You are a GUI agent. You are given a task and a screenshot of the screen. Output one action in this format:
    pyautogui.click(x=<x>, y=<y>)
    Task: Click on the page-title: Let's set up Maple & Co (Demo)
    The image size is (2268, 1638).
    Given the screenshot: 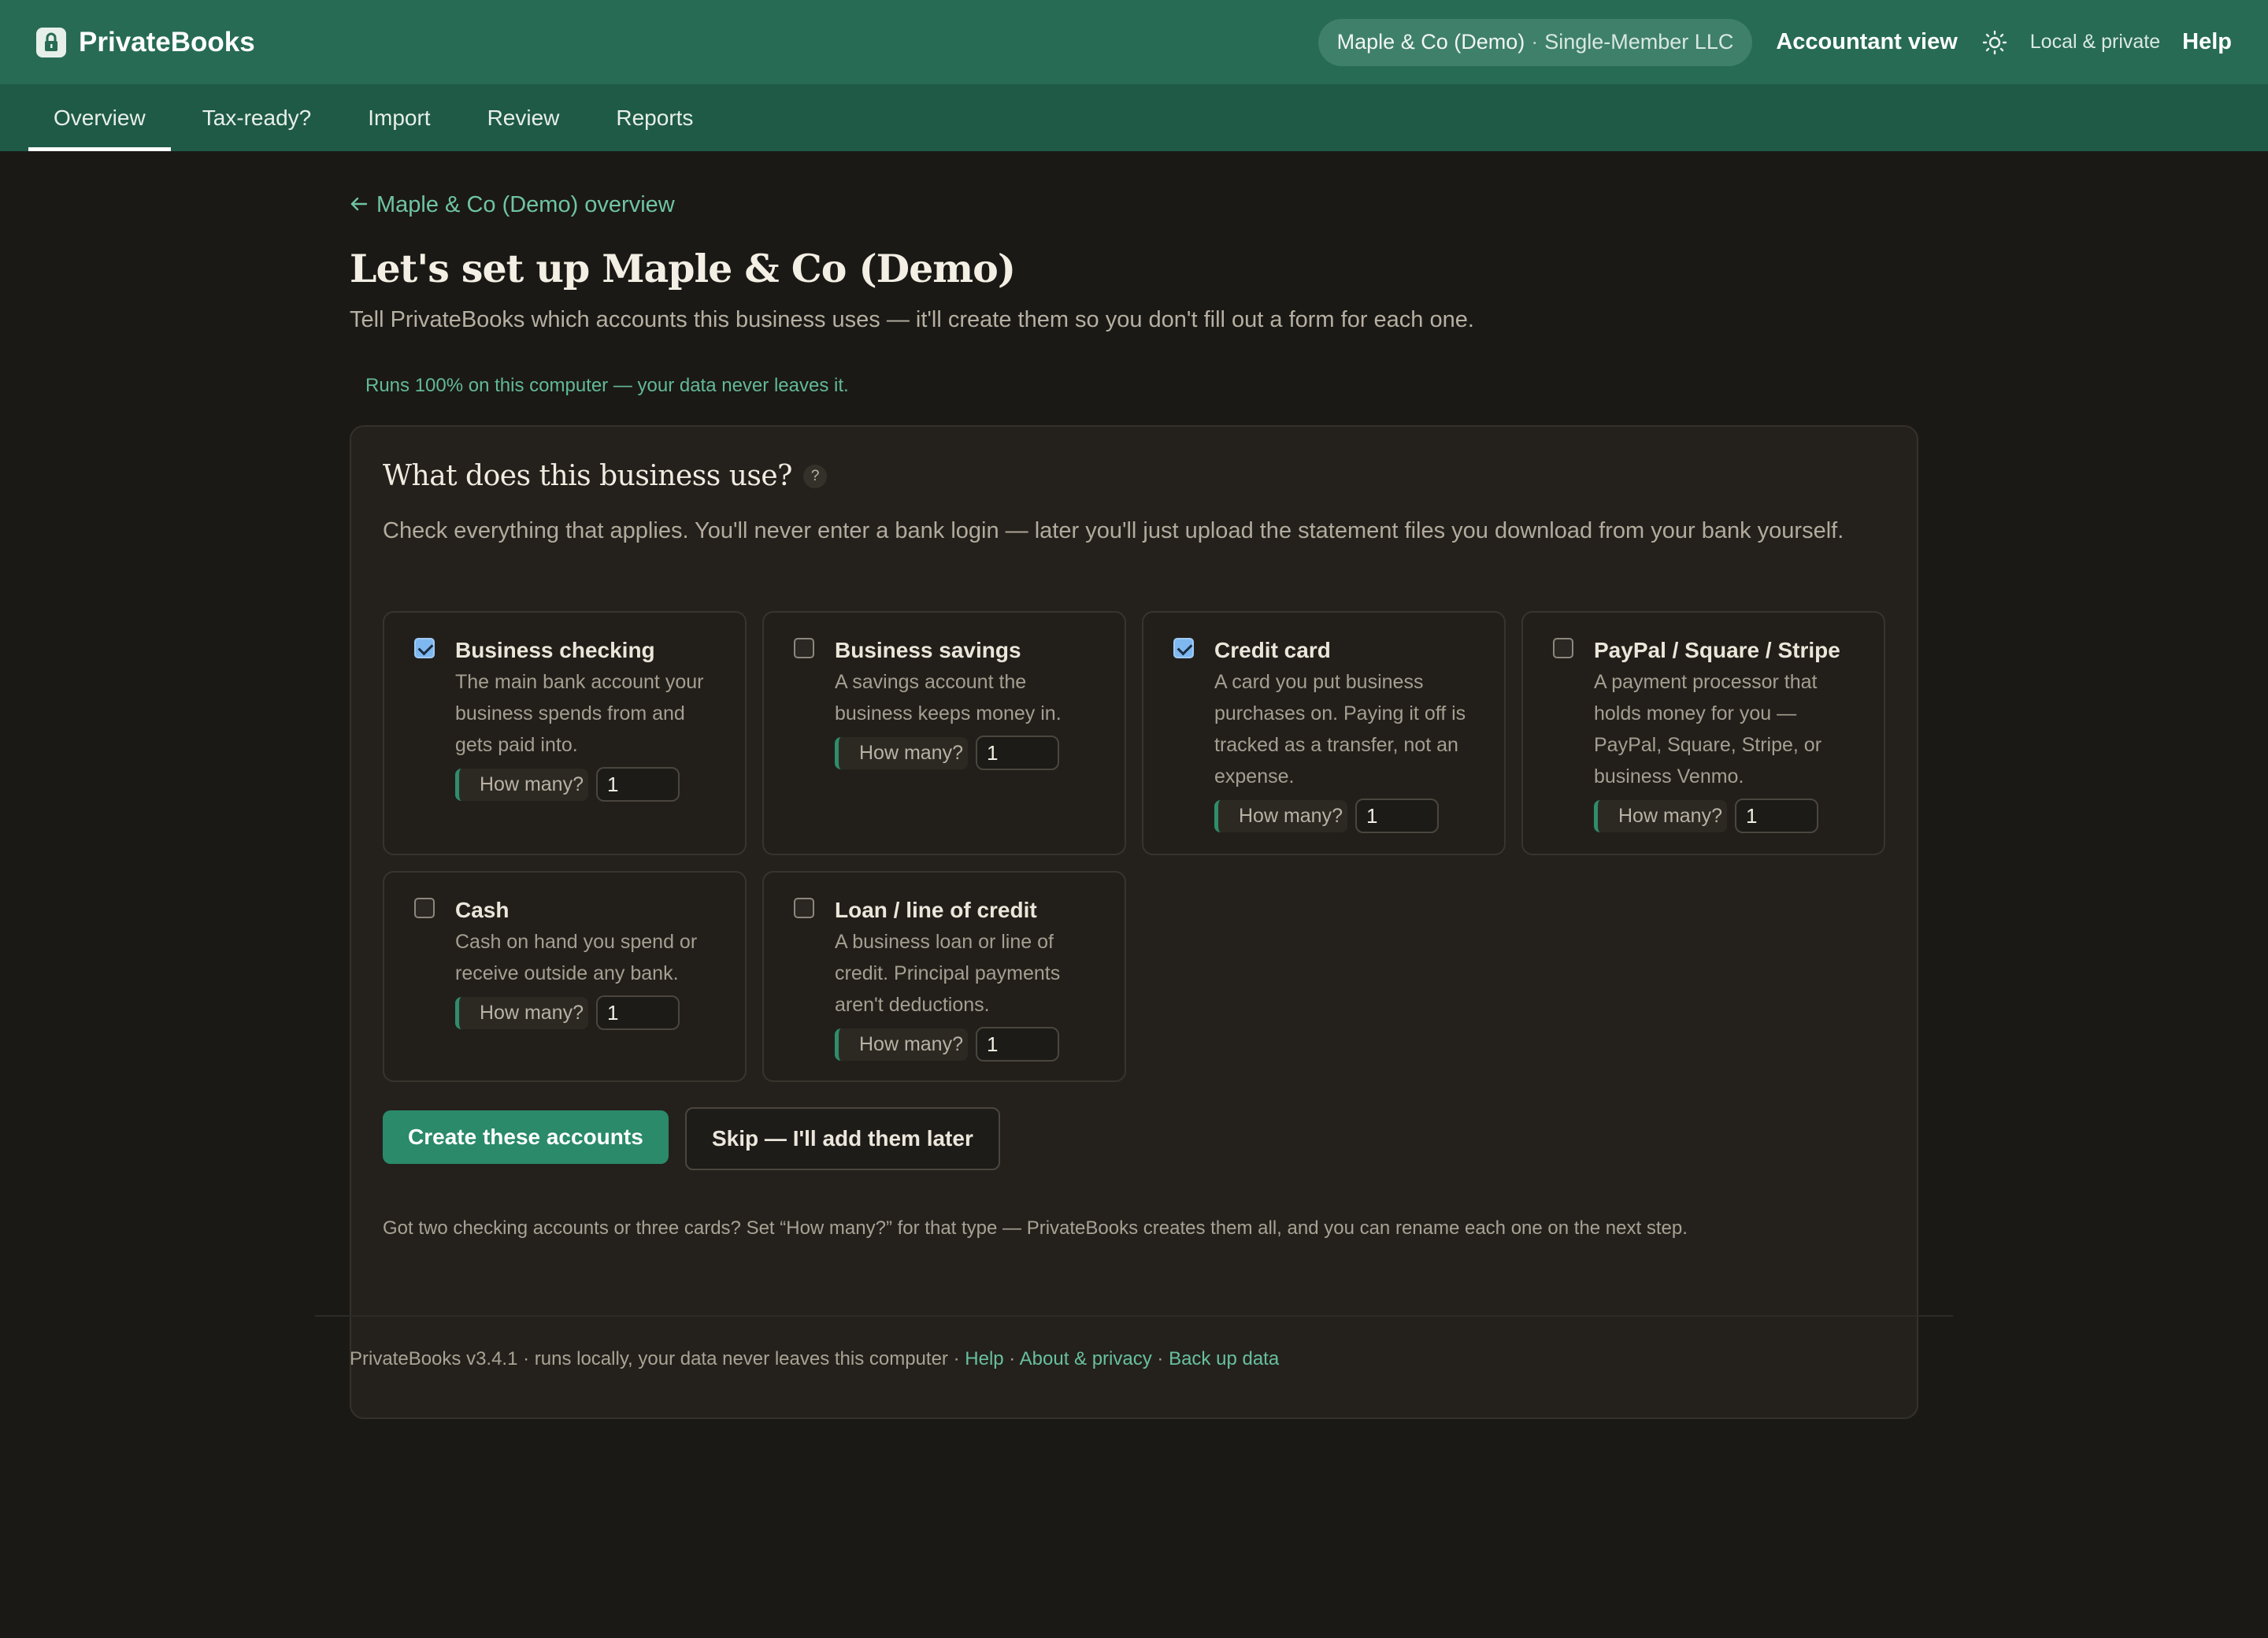 What is the action you would take?
    pyautogui.click(x=683, y=268)
    